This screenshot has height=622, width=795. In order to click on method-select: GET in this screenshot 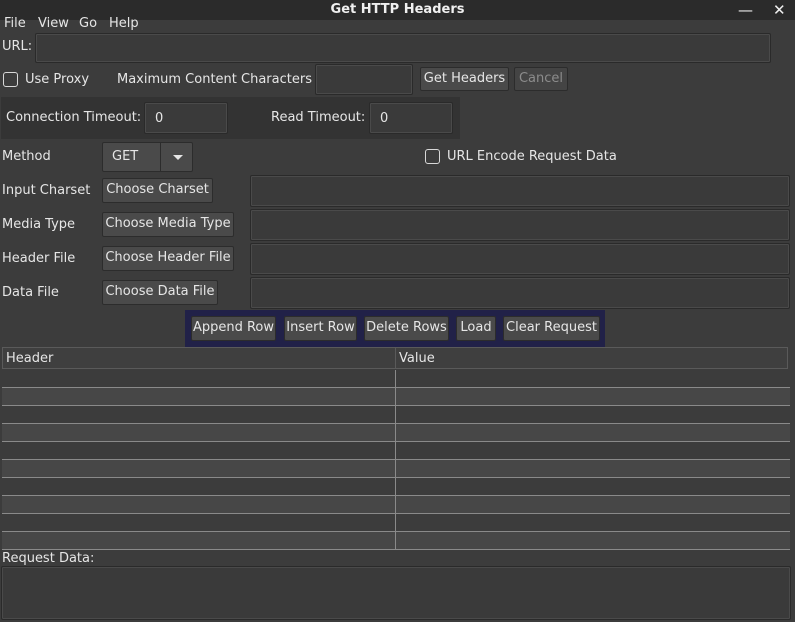, I will do `click(147, 157)`.